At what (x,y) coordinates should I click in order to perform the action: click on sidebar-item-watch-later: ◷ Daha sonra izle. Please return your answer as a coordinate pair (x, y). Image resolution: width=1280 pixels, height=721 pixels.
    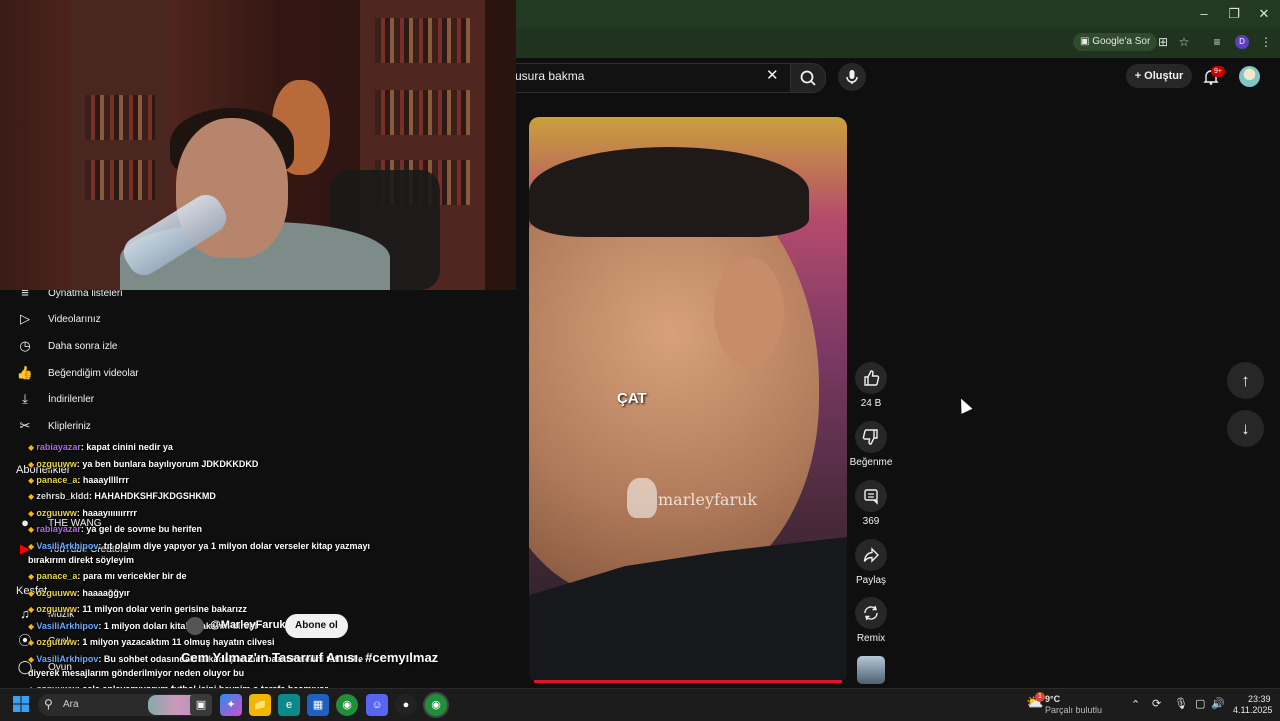
    Looking at the image, I should click on (66, 346).